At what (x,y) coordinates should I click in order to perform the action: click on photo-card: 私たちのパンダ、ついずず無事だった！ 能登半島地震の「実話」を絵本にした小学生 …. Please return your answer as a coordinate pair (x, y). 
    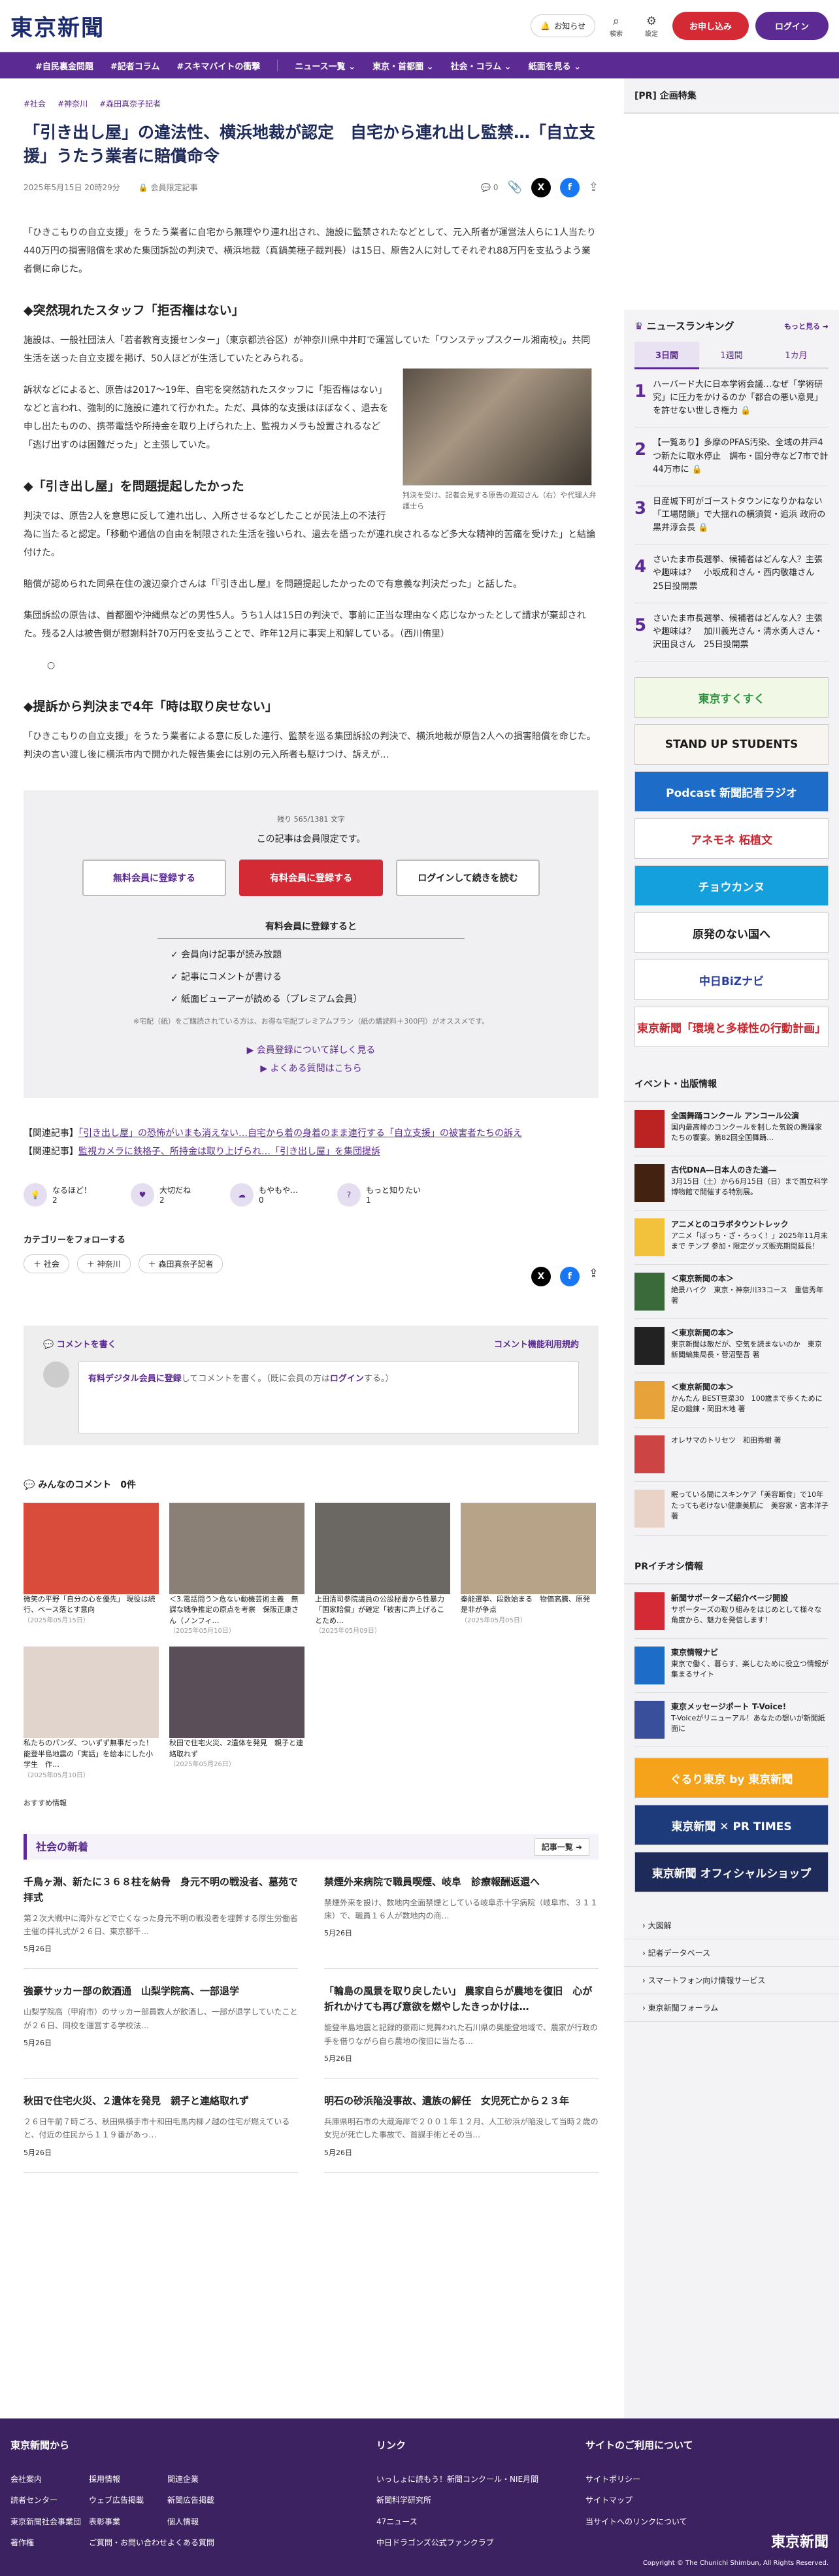
    Looking at the image, I should click on (92, 1714).